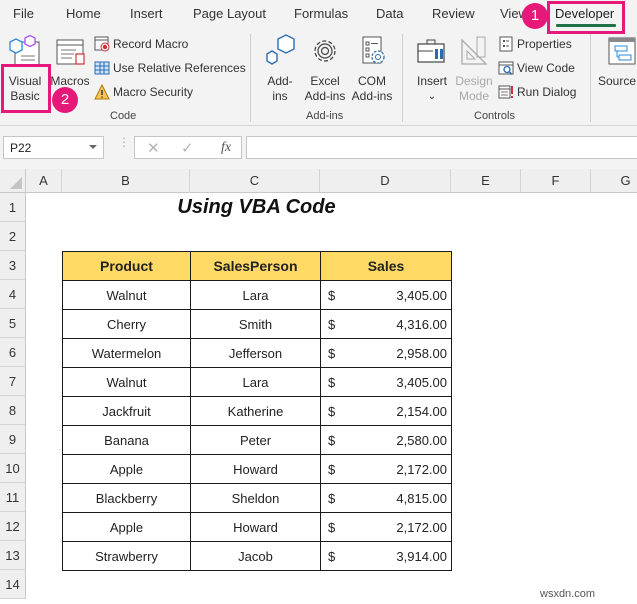 The image size is (637, 604). Describe the element at coordinates (13, 555) in the screenshot. I see `row-header: 13` at that location.